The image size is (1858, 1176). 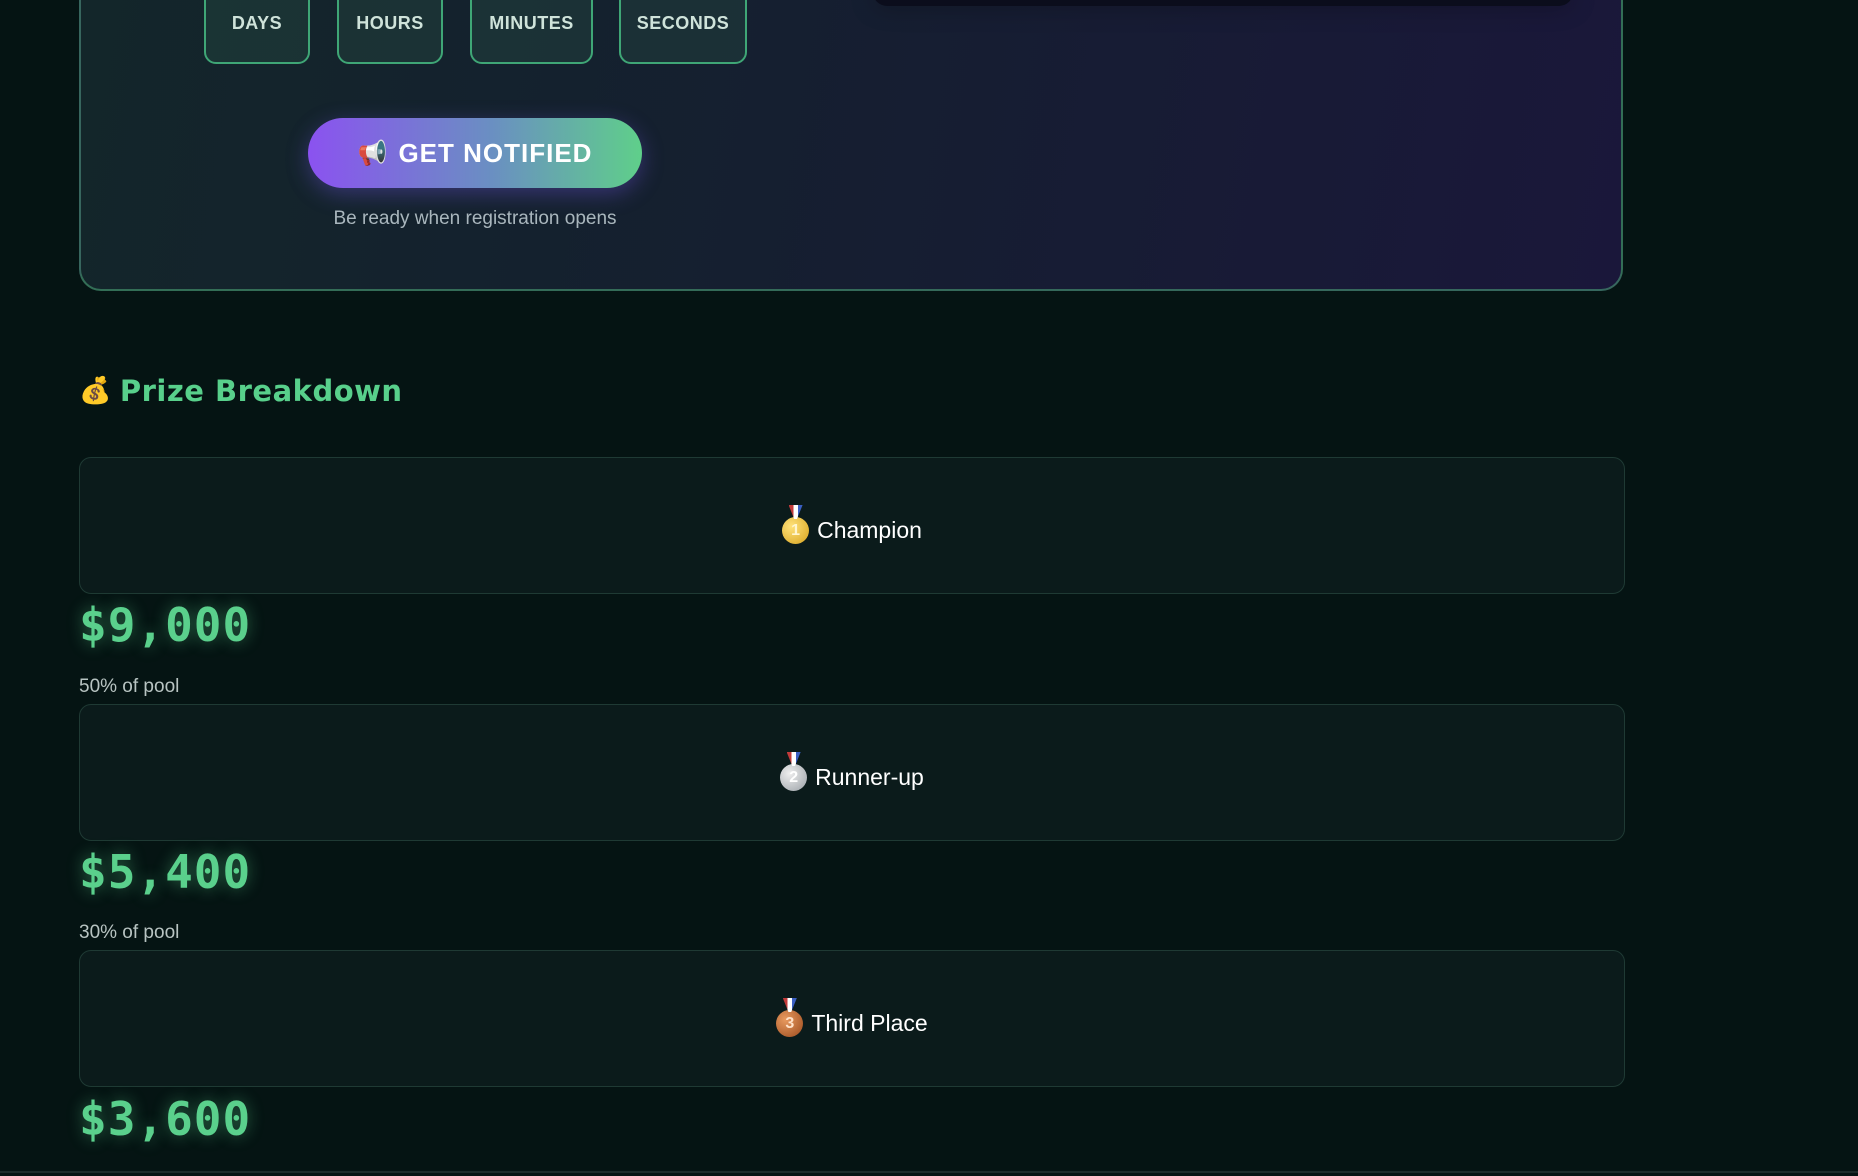 I want to click on prize-breakdown-heading: Prize Breakdown, so click(x=261, y=391).